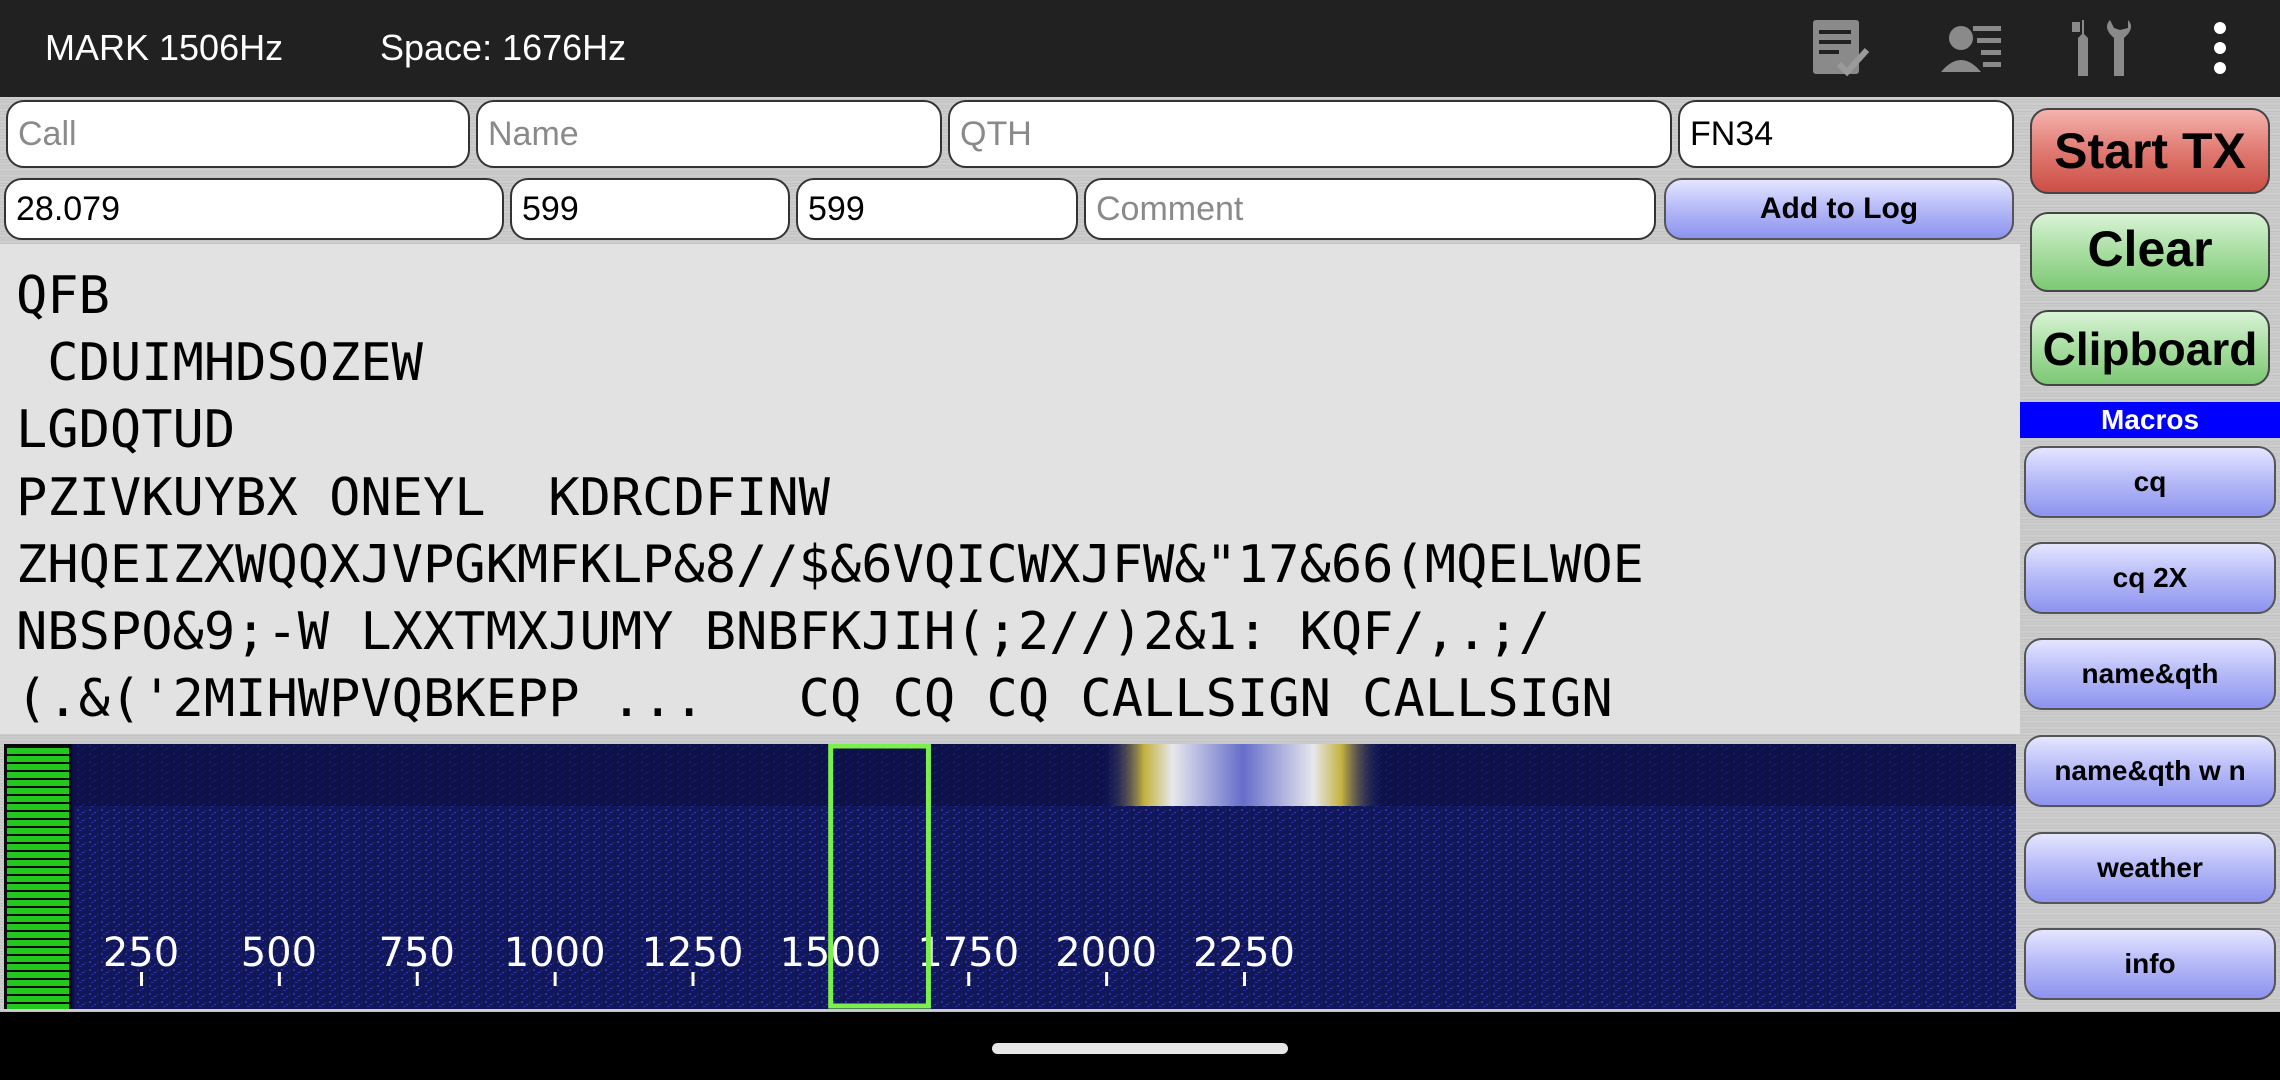 The image size is (2280, 1080). What do you see at coordinates (2150, 578) in the screenshot?
I see `macro-button-cq-2x: cq 2X` at bounding box center [2150, 578].